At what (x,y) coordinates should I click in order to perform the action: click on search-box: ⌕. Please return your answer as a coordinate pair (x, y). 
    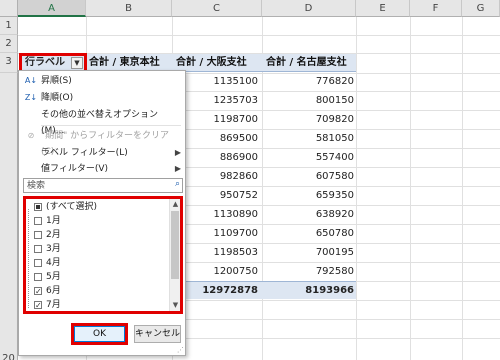
    Looking at the image, I should click on (103, 185).